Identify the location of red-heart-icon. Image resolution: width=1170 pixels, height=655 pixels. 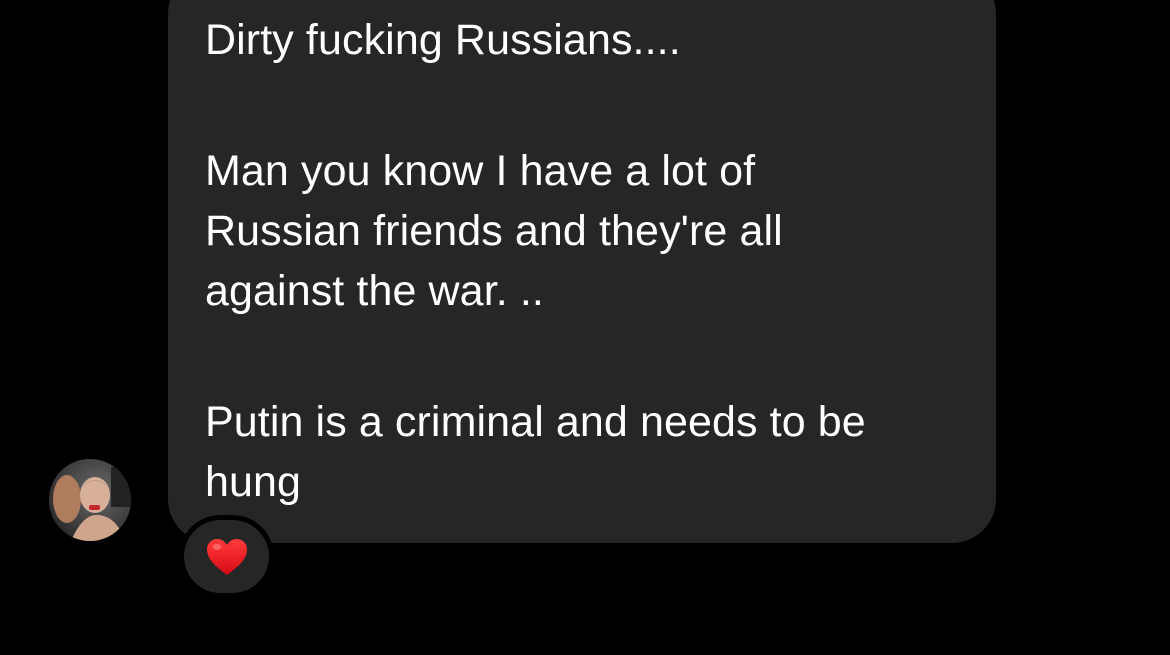
(226, 556).